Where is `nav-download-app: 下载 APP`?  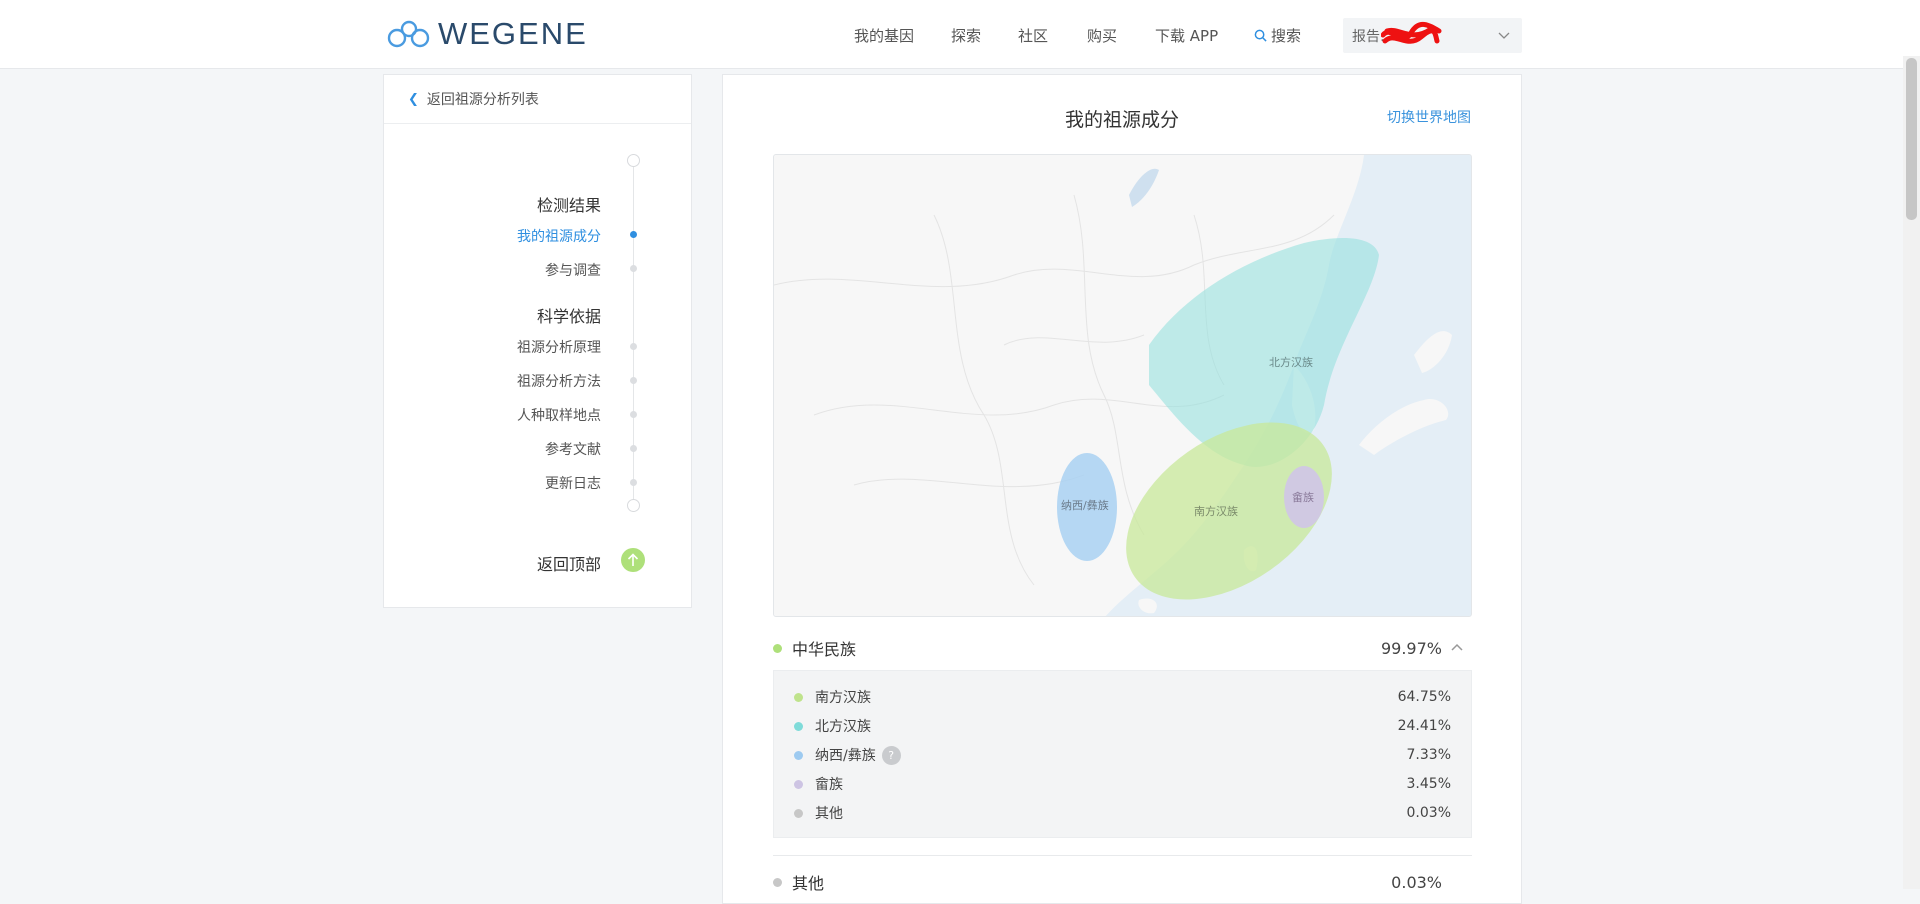
nav-download-app: 下载 APP is located at coordinates (1186, 35).